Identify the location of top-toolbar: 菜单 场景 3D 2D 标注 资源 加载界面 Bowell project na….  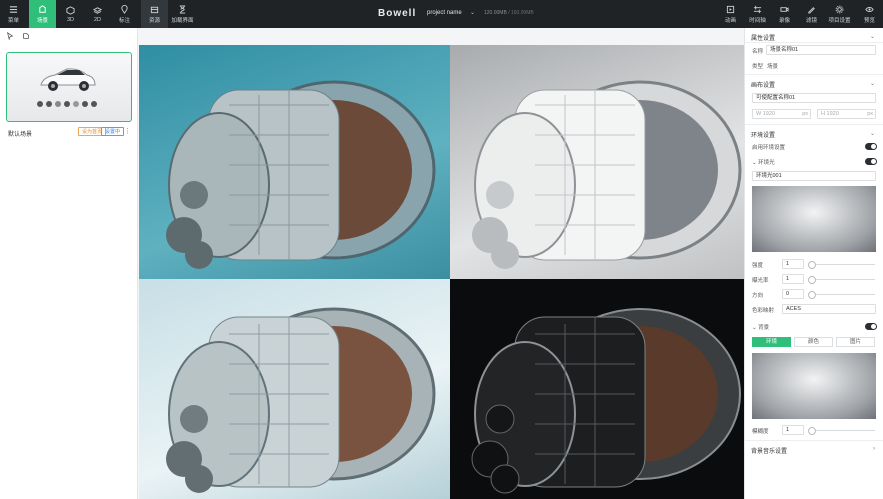
(441, 14).